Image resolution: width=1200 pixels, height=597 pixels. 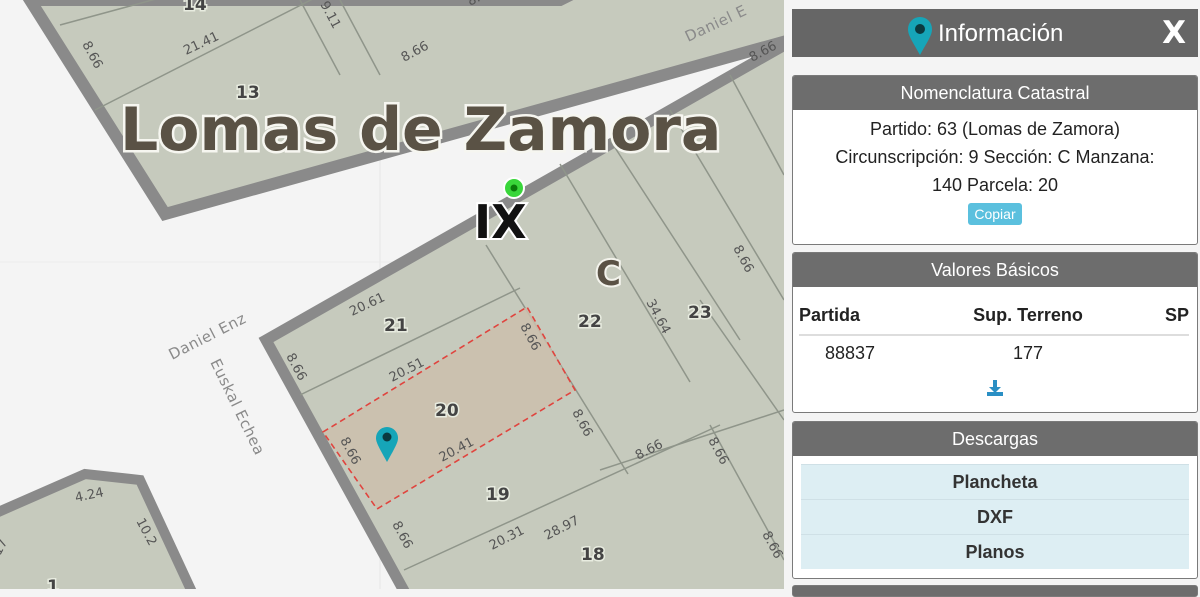 What do you see at coordinates (53, 583) in the screenshot?
I see `parcel-number: 1` at bounding box center [53, 583].